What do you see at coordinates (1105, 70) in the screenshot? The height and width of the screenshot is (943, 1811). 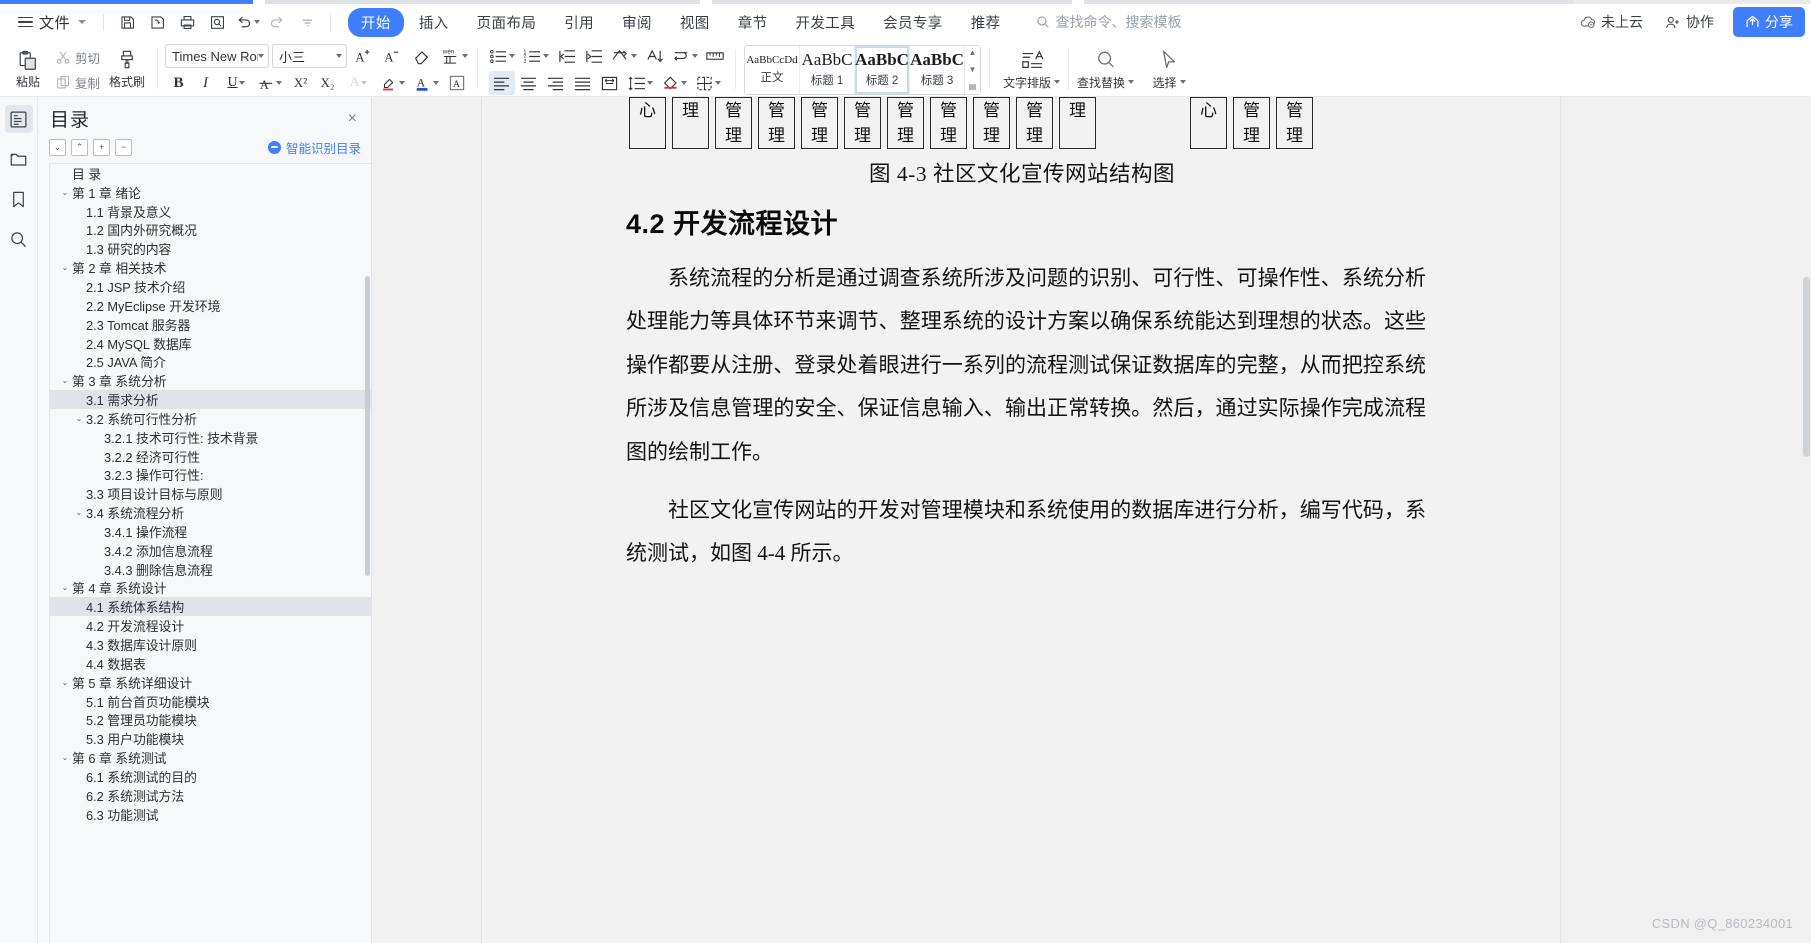 I see `find-replace-button: 查找替换` at bounding box center [1105, 70].